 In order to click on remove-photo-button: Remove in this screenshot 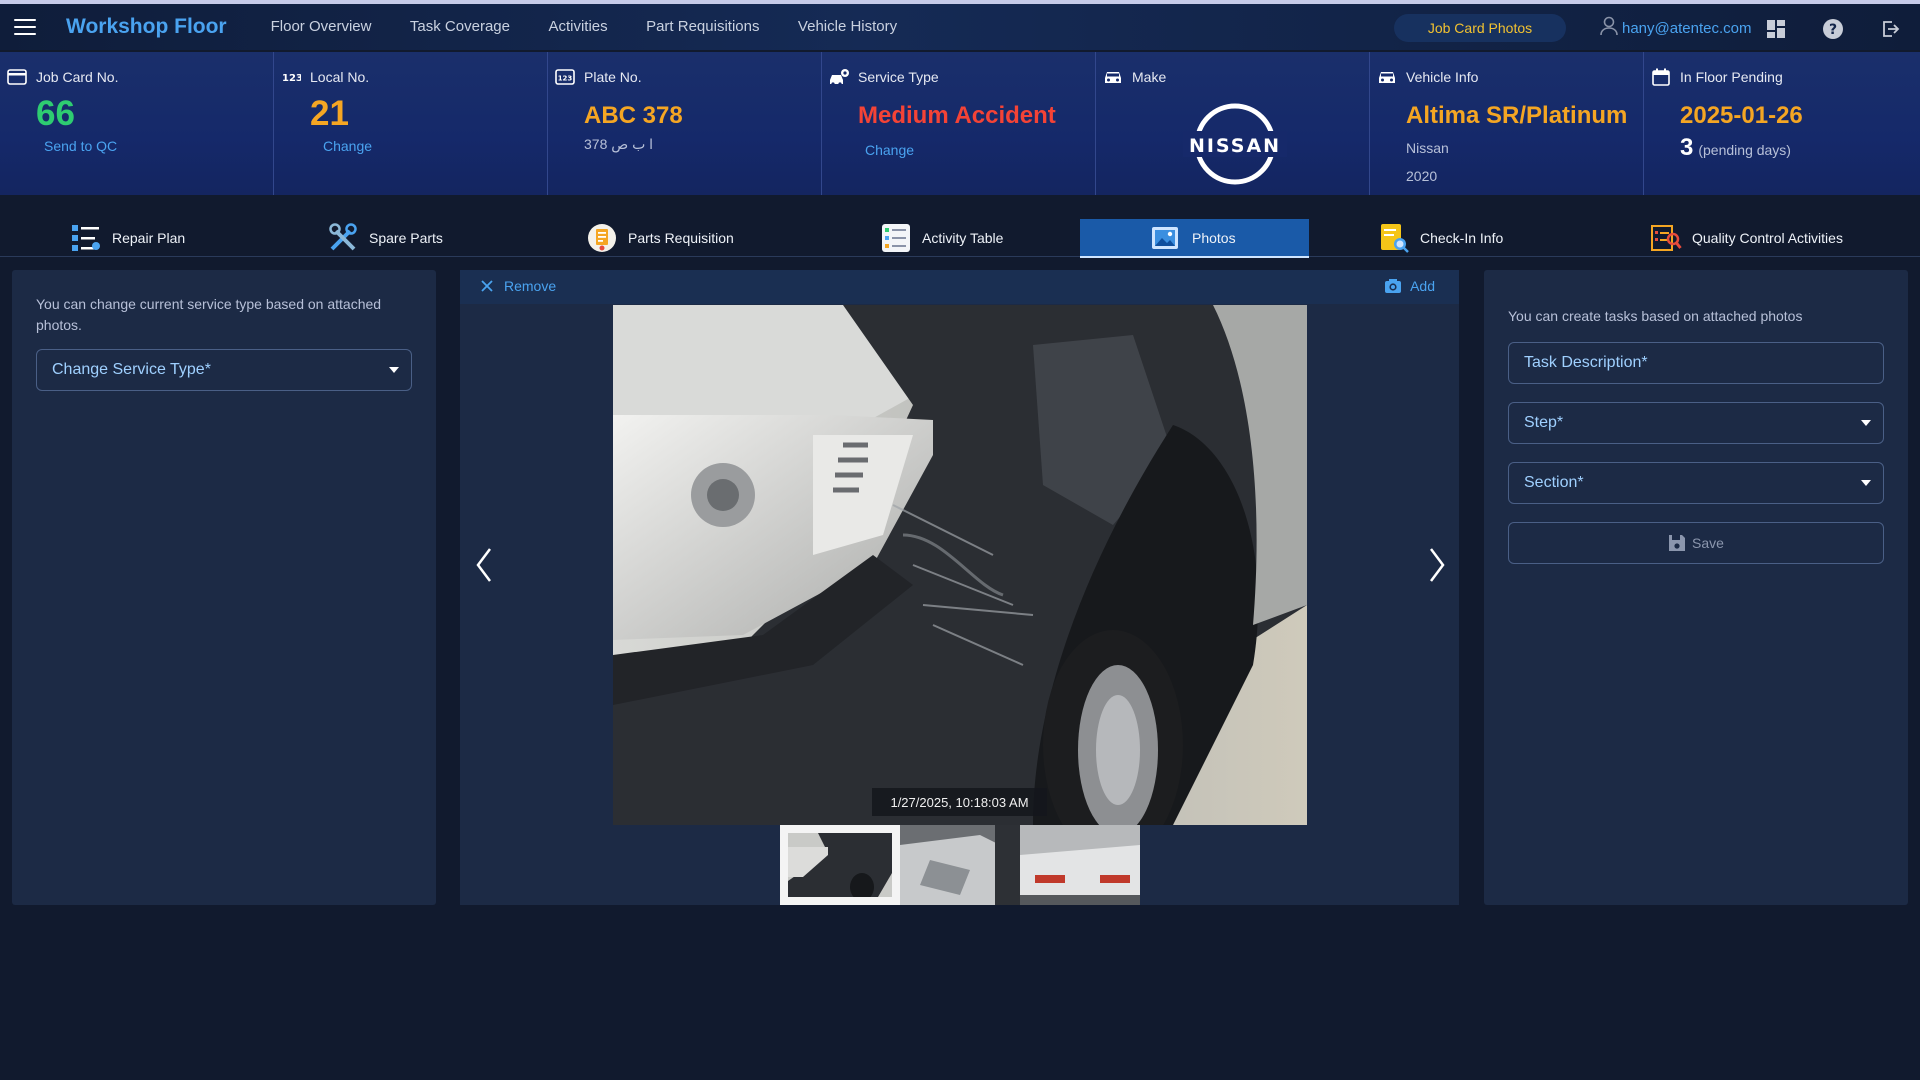, I will do `click(518, 286)`.